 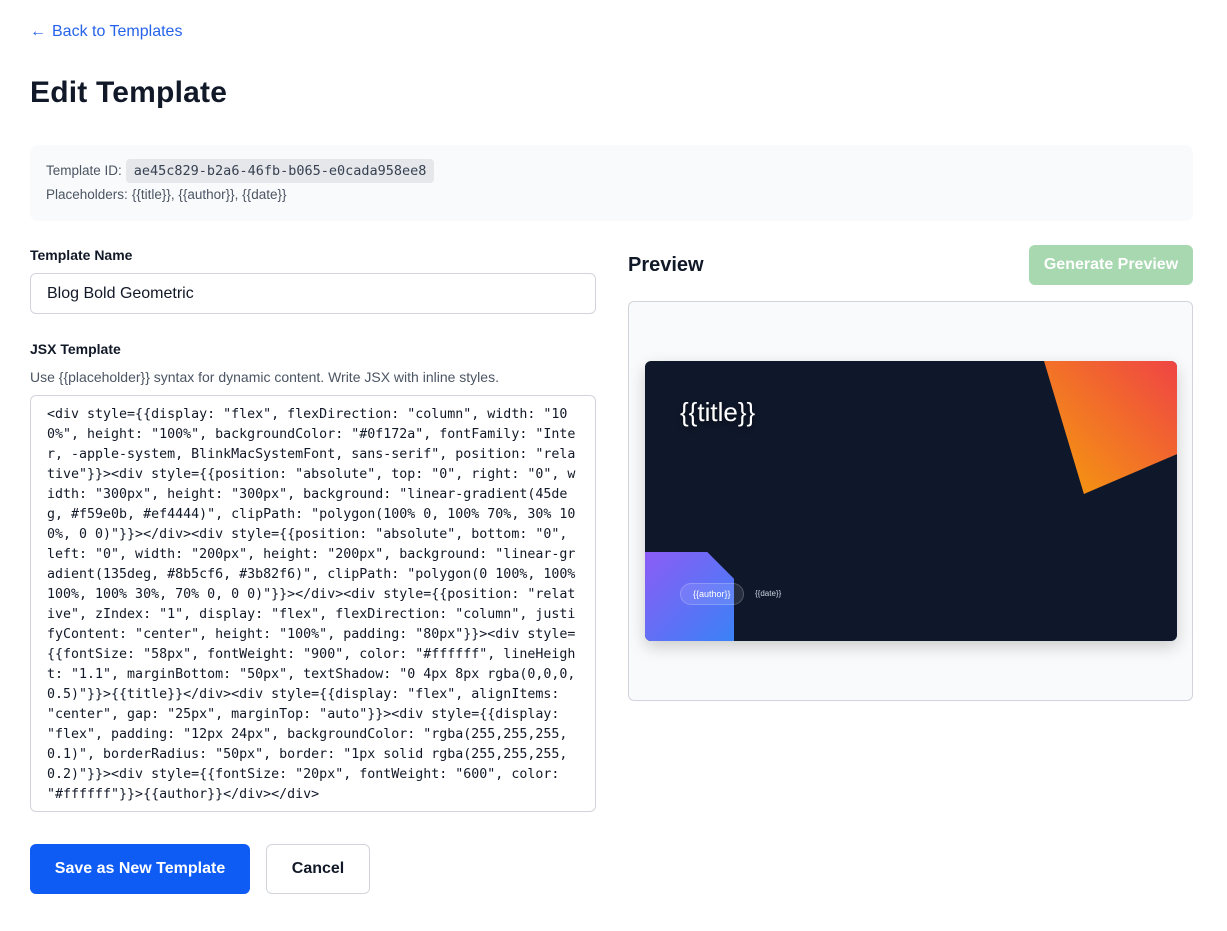 What do you see at coordinates (666, 265) in the screenshot?
I see `preview-title: Preview` at bounding box center [666, 265].